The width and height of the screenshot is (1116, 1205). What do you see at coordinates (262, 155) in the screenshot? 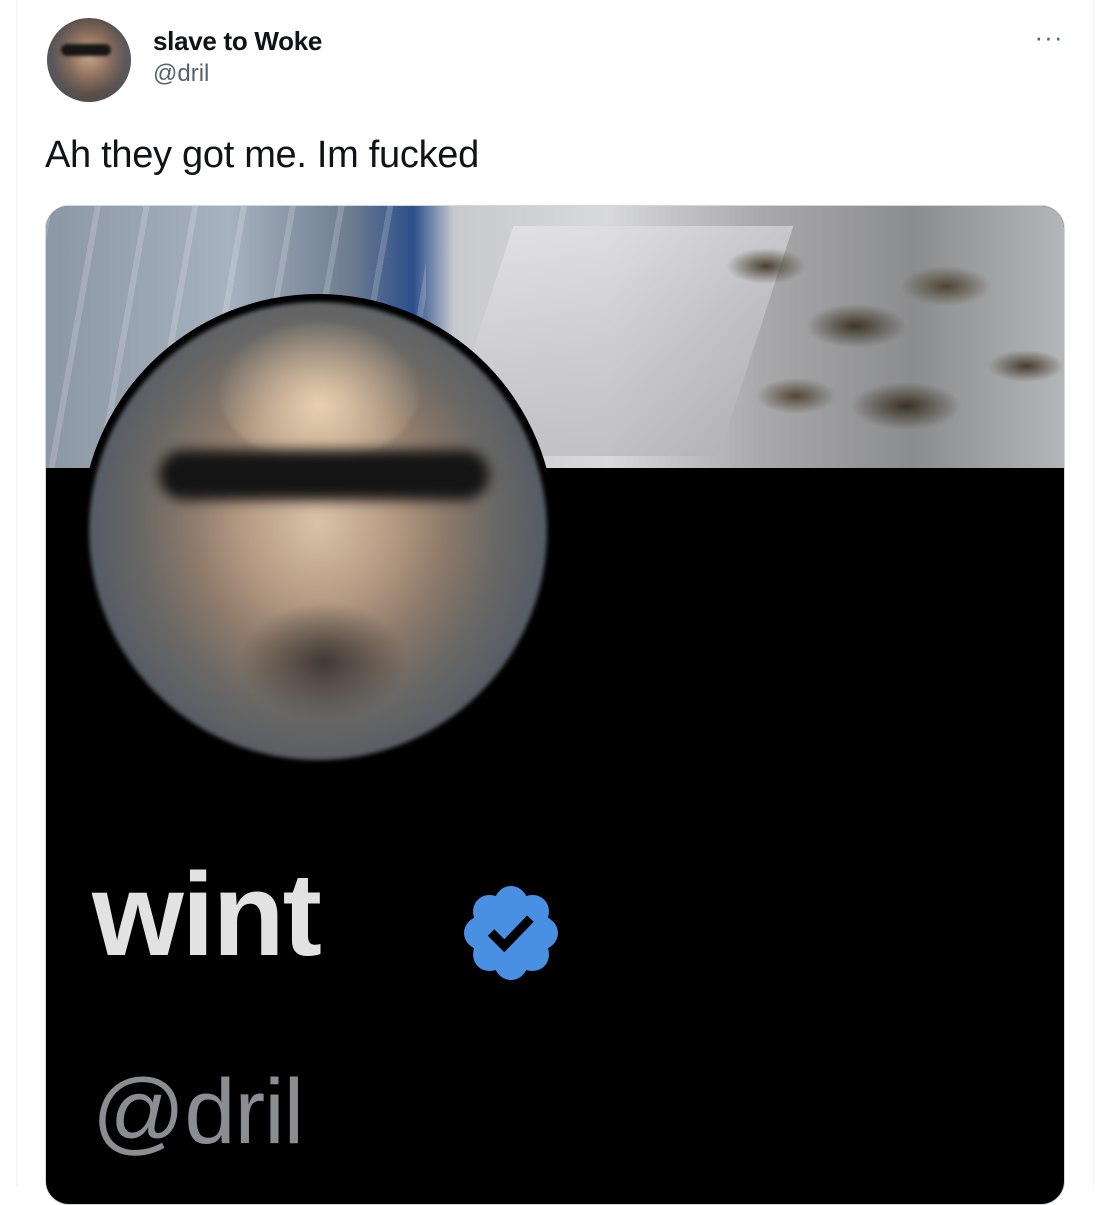
I see `tweet-text: Ah they got me. Im fucked` at bounding box center [262, 155].